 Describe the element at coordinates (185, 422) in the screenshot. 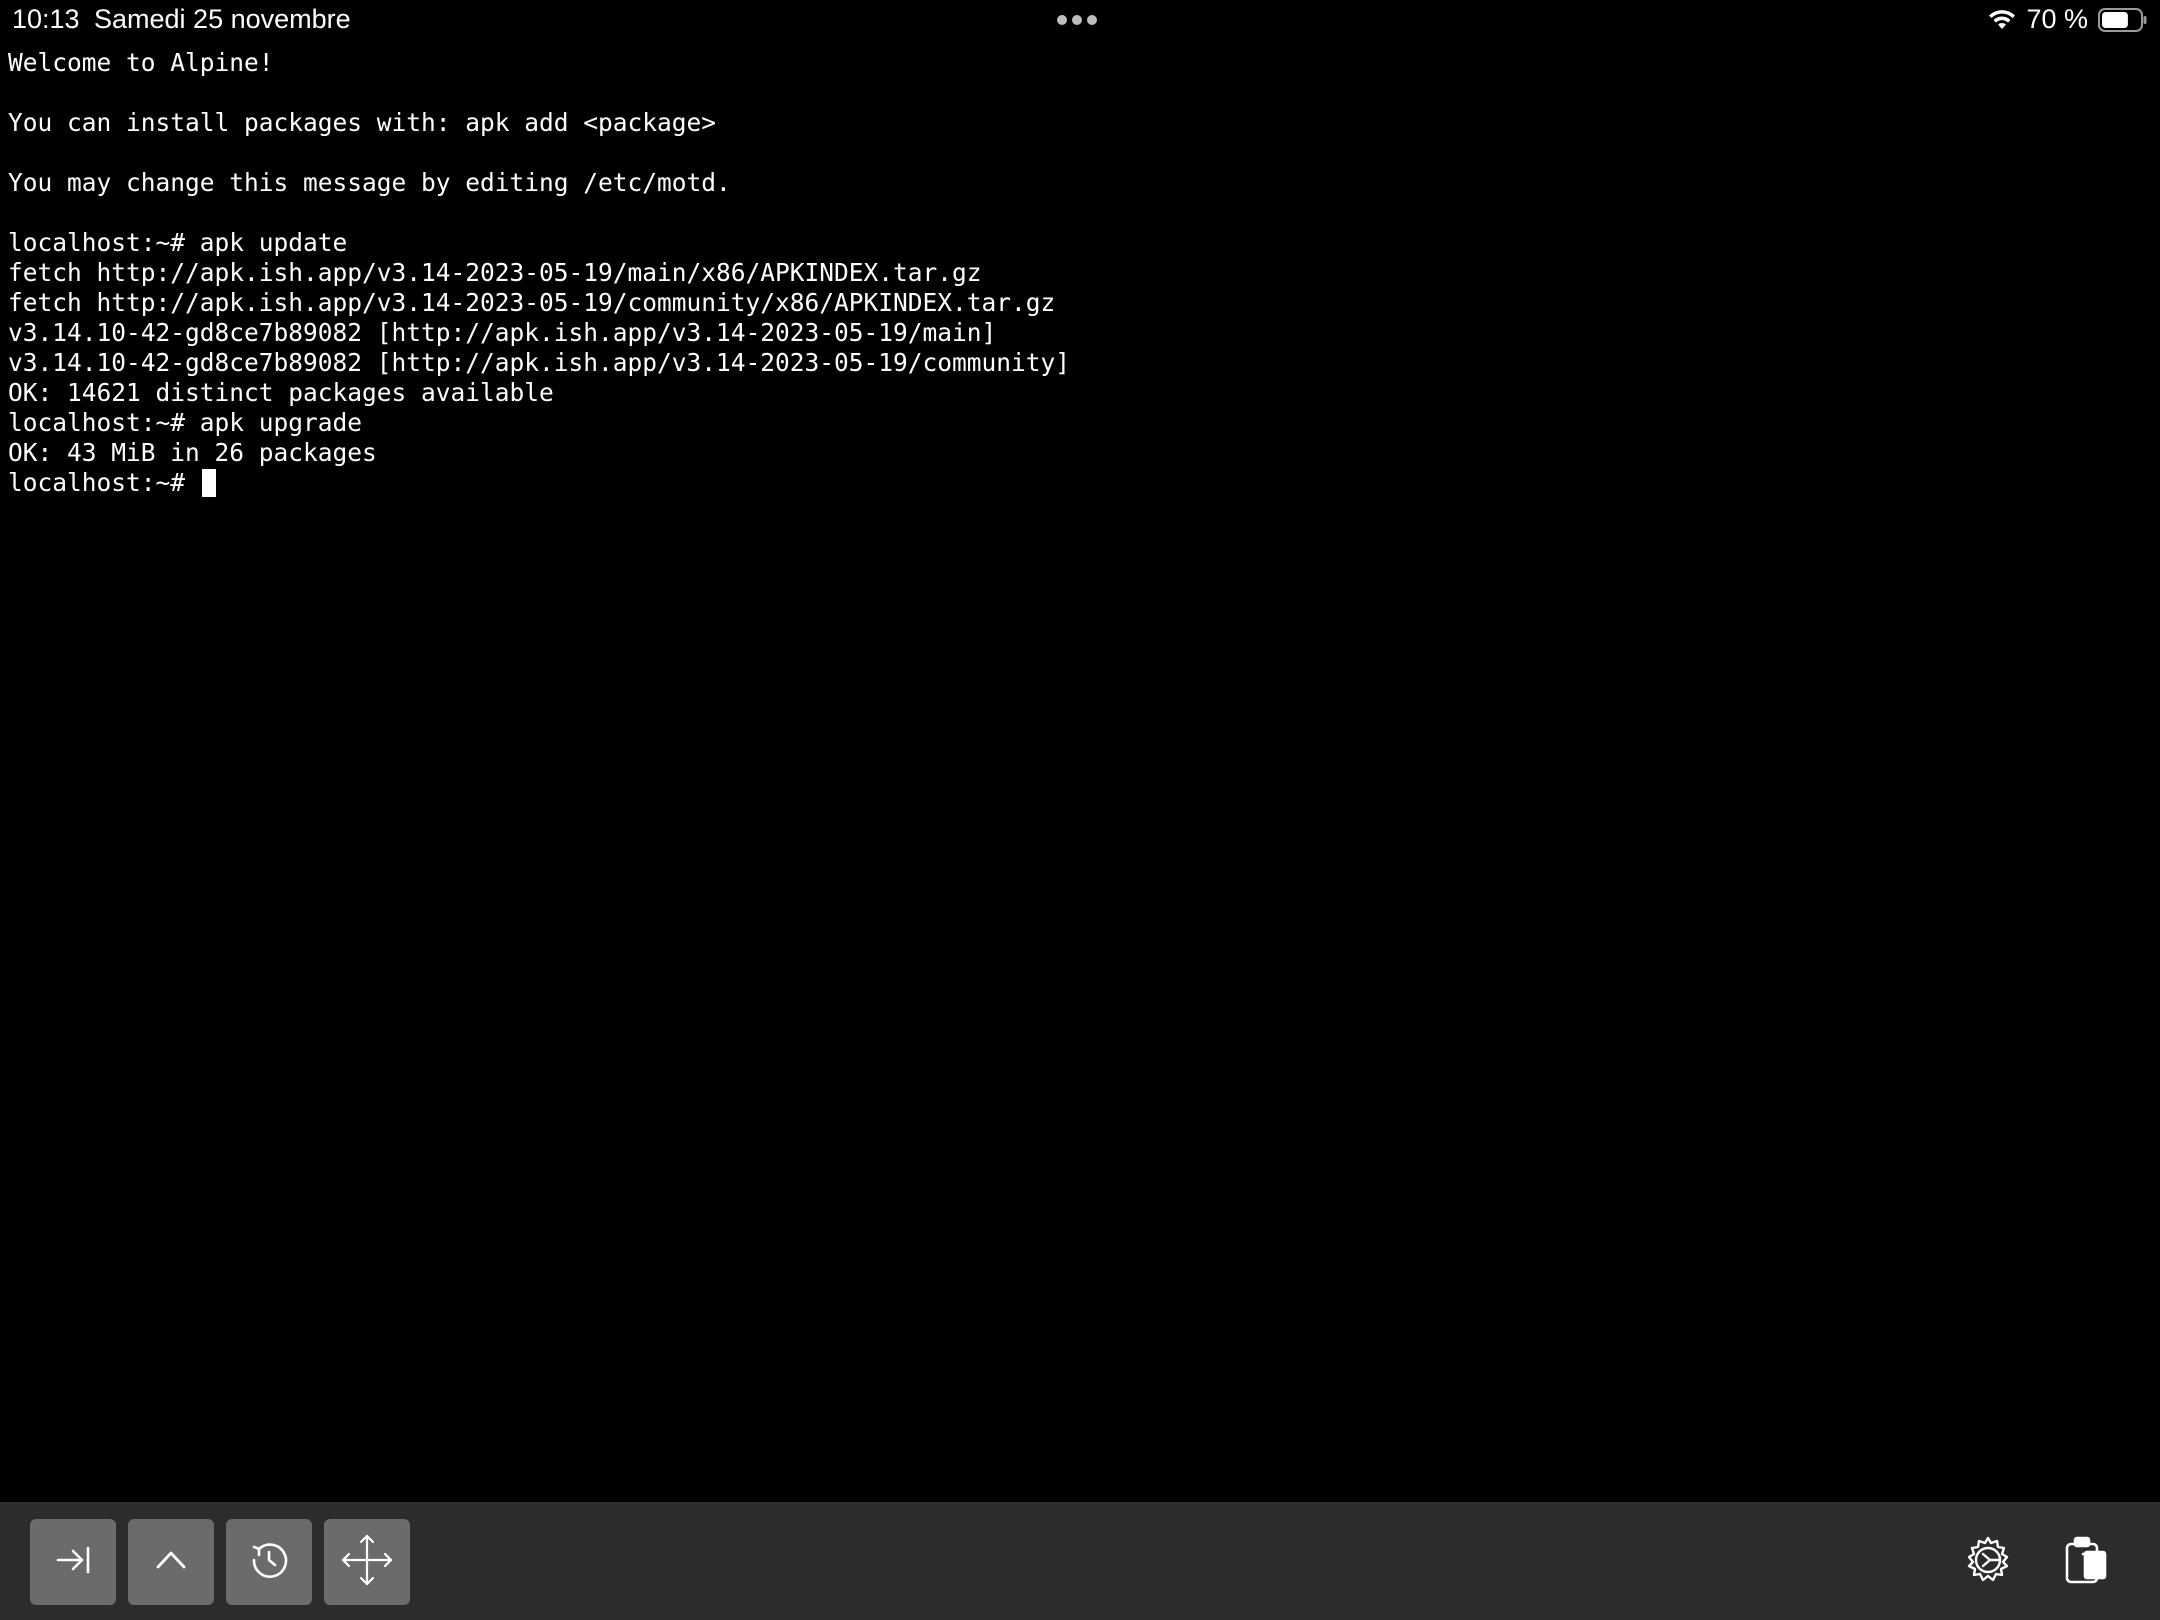

I see `terminal-line: localhost:~# apk upgrade` at that location.